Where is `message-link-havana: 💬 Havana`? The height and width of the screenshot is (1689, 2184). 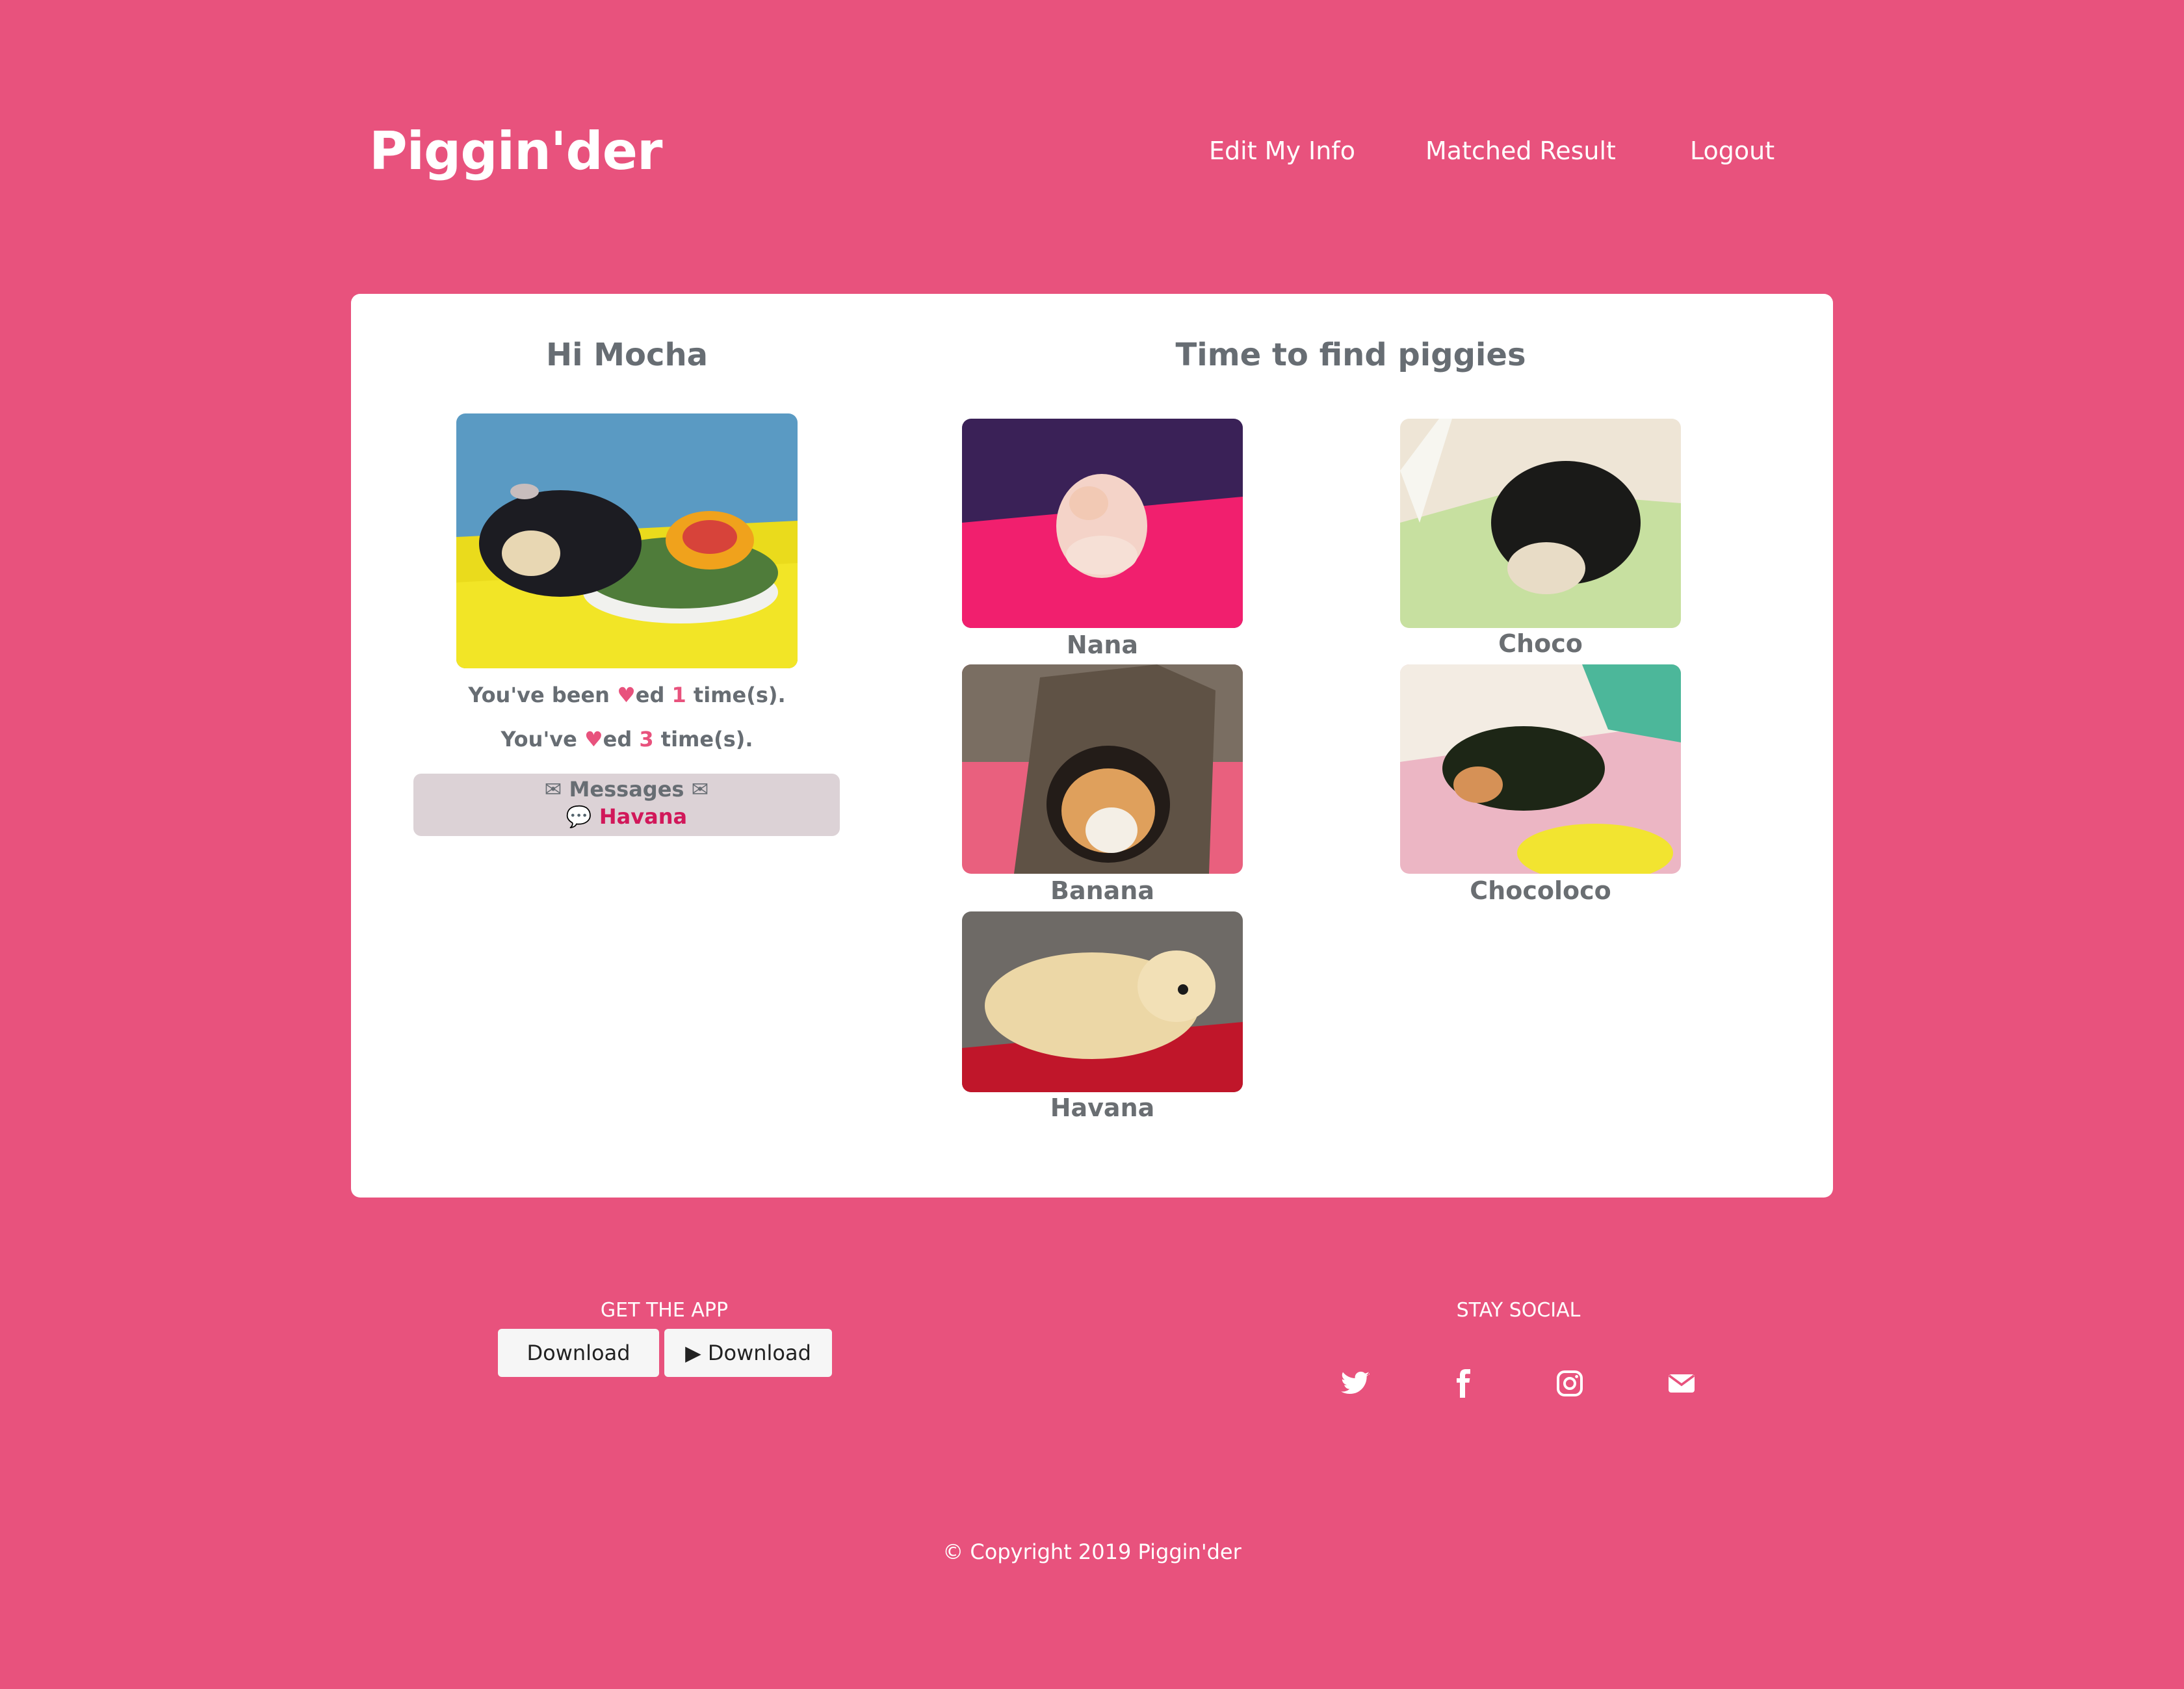
message-link-havana: 💬 Havana is located at coordinates (627, 816).